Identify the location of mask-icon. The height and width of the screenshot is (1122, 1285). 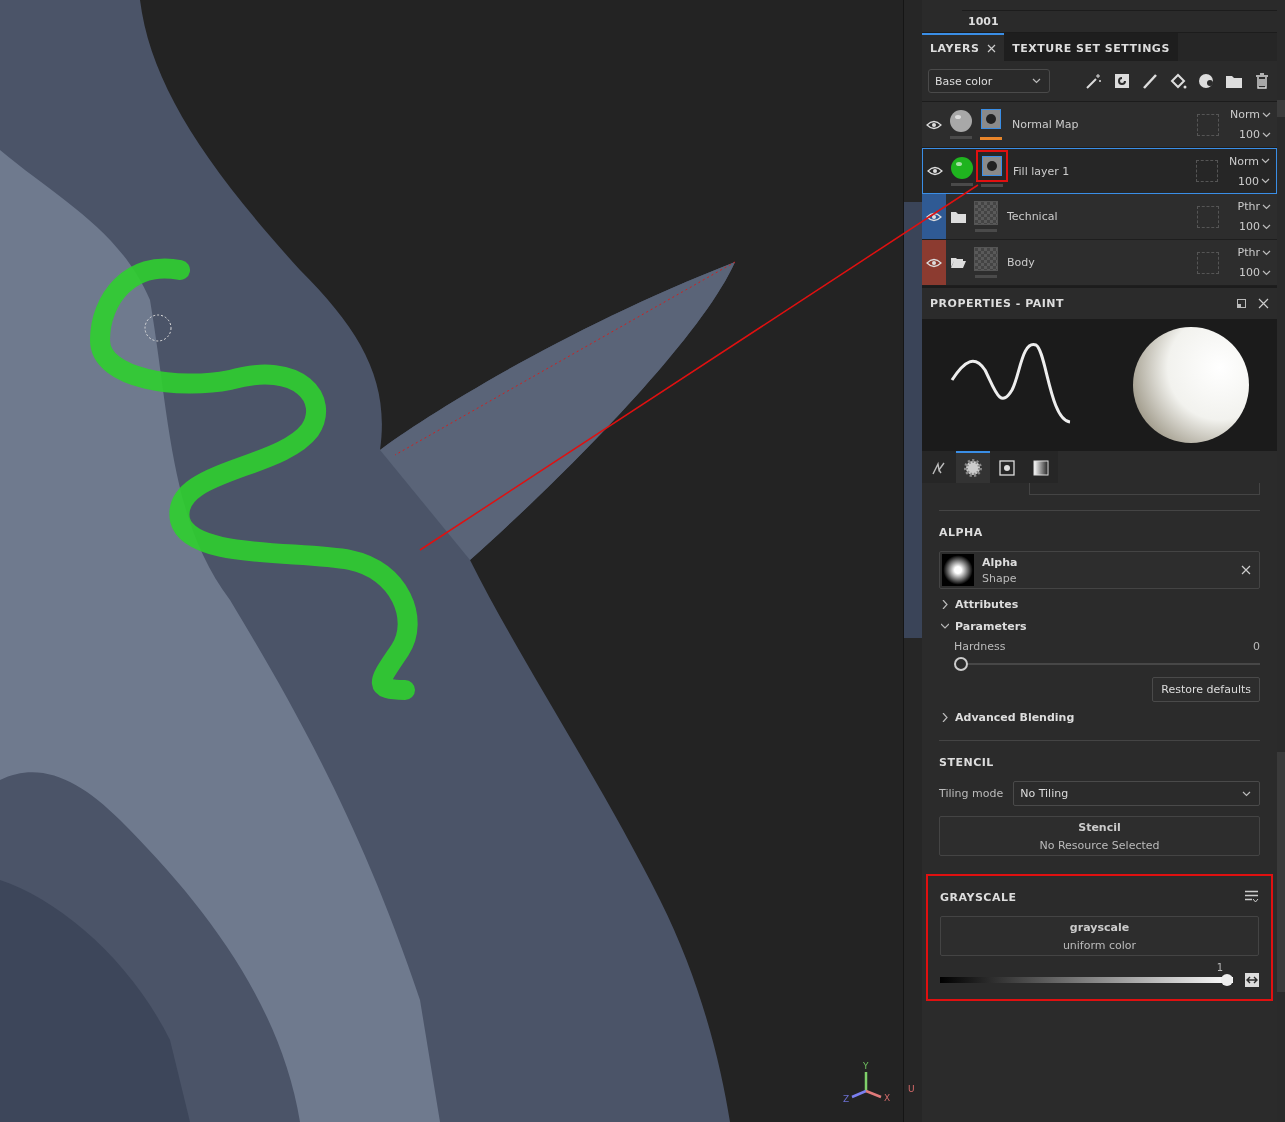
(1206, 81).